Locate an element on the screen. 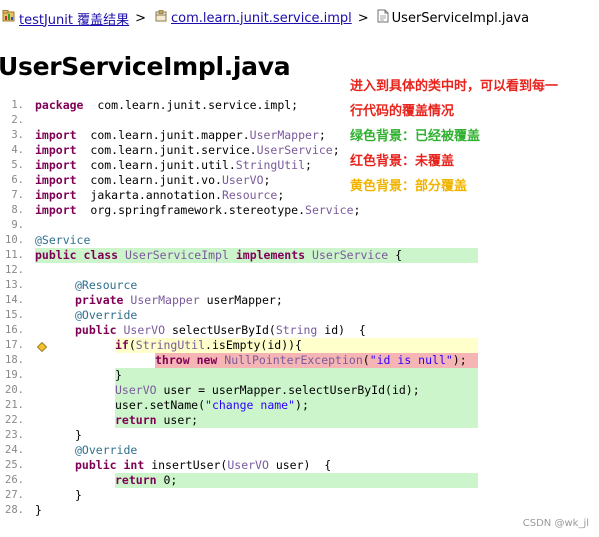 The image size is (599, 537). package-icon is located at coordinates (161, 18).